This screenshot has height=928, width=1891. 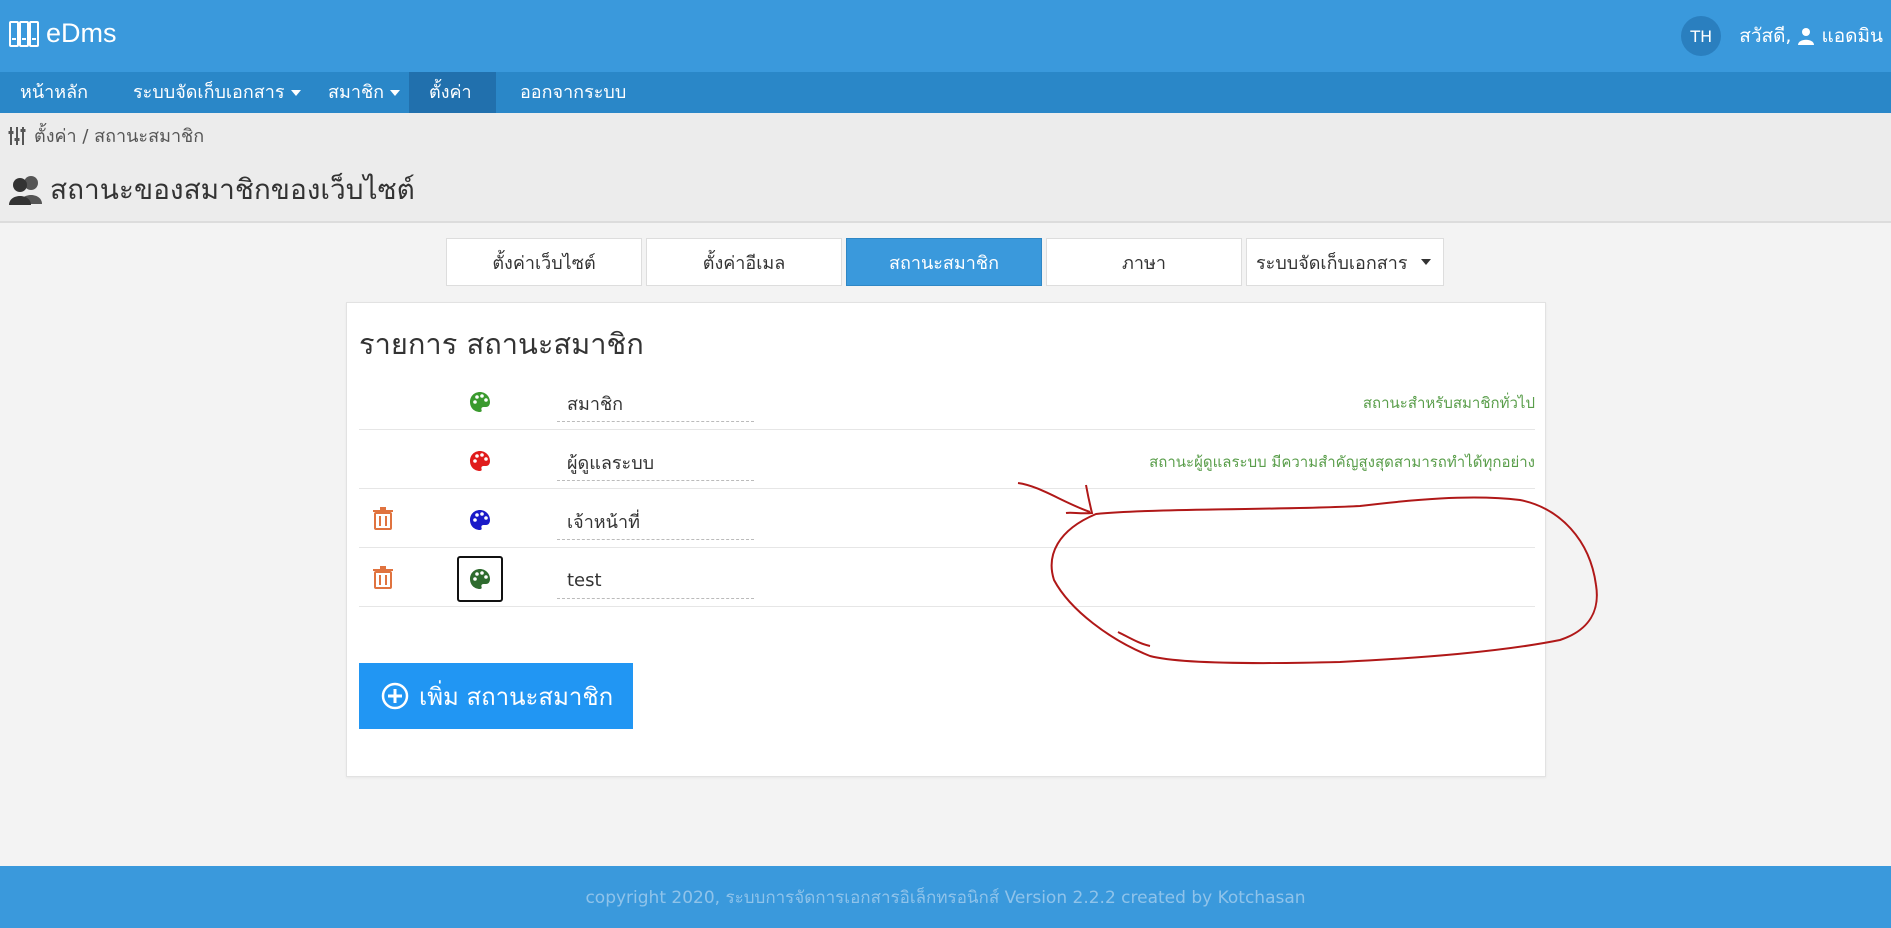 I want to click on language-switch: TH, so click(x=1701, y=36).